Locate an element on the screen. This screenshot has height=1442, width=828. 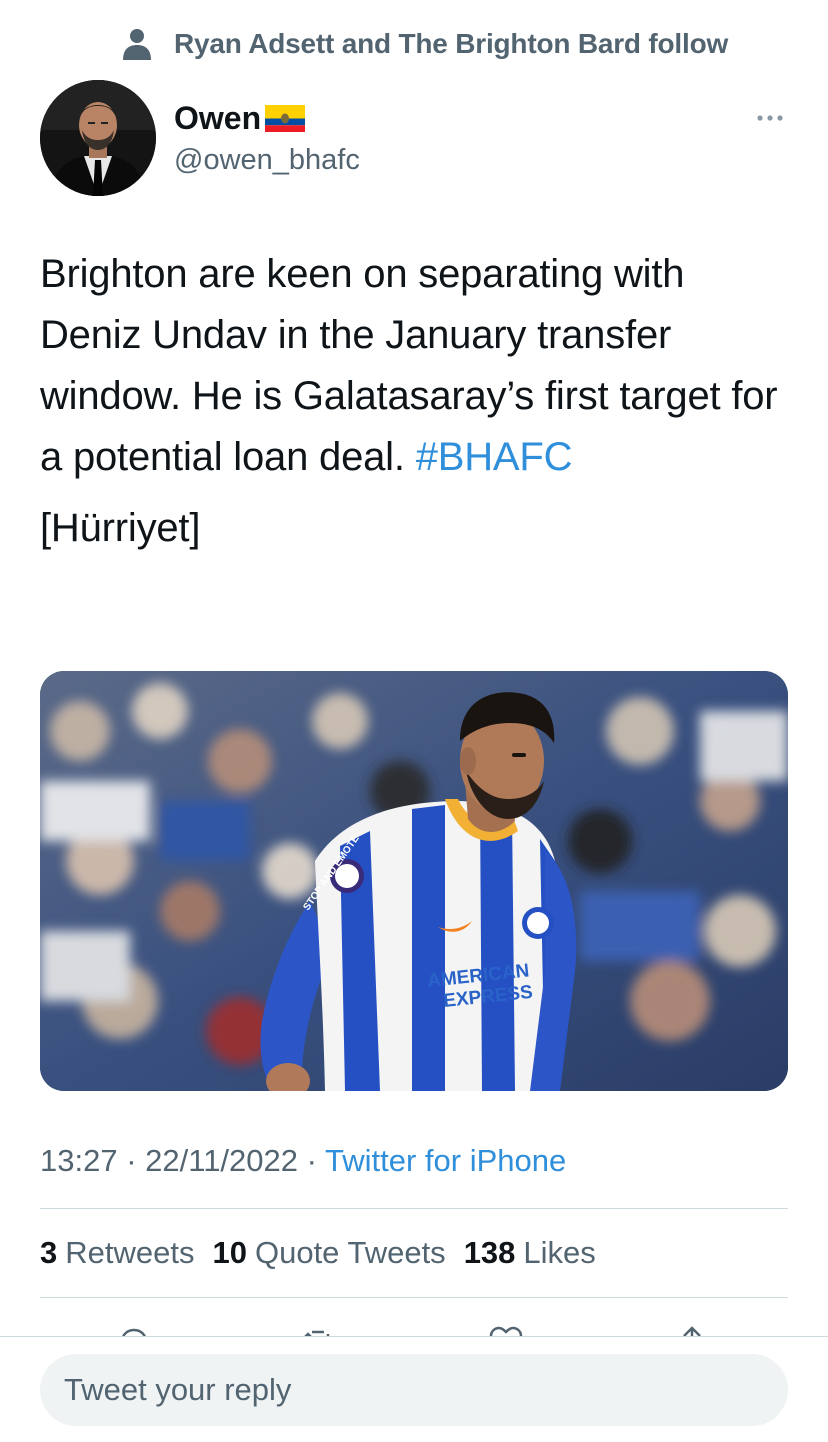
reply-bar is located at coordinates (414, 1389).